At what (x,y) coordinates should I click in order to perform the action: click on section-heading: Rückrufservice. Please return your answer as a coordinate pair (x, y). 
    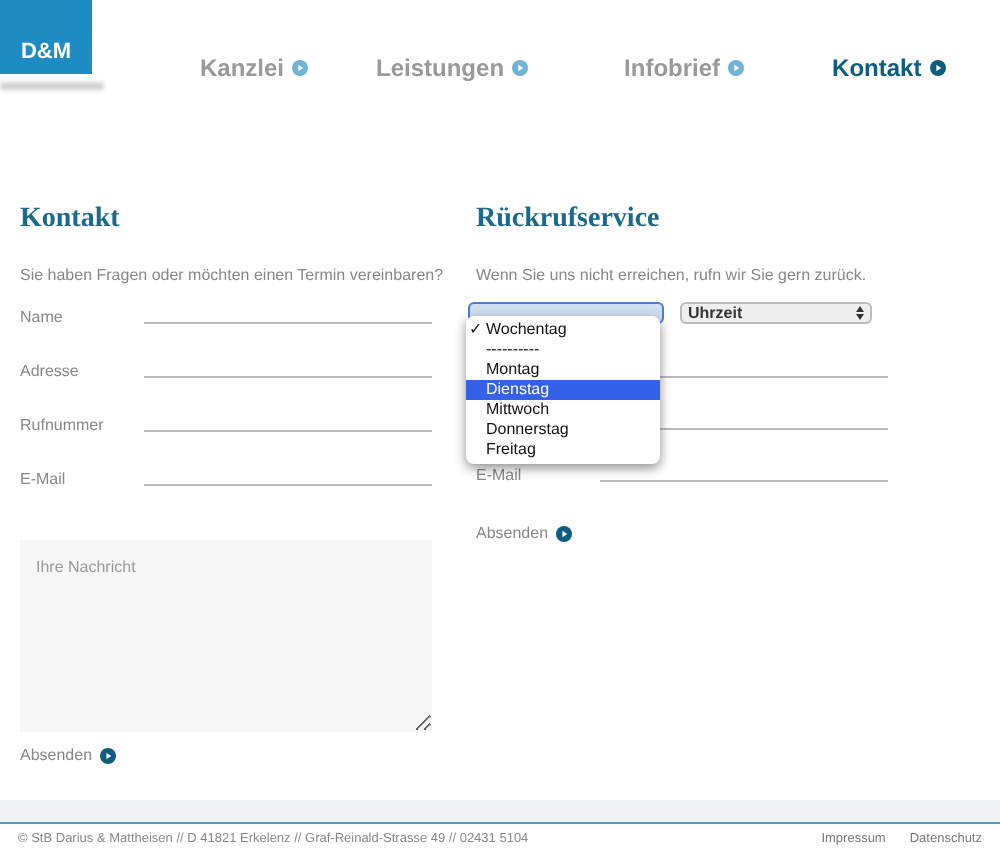
    Looking at the image, I should click on (569, 220).